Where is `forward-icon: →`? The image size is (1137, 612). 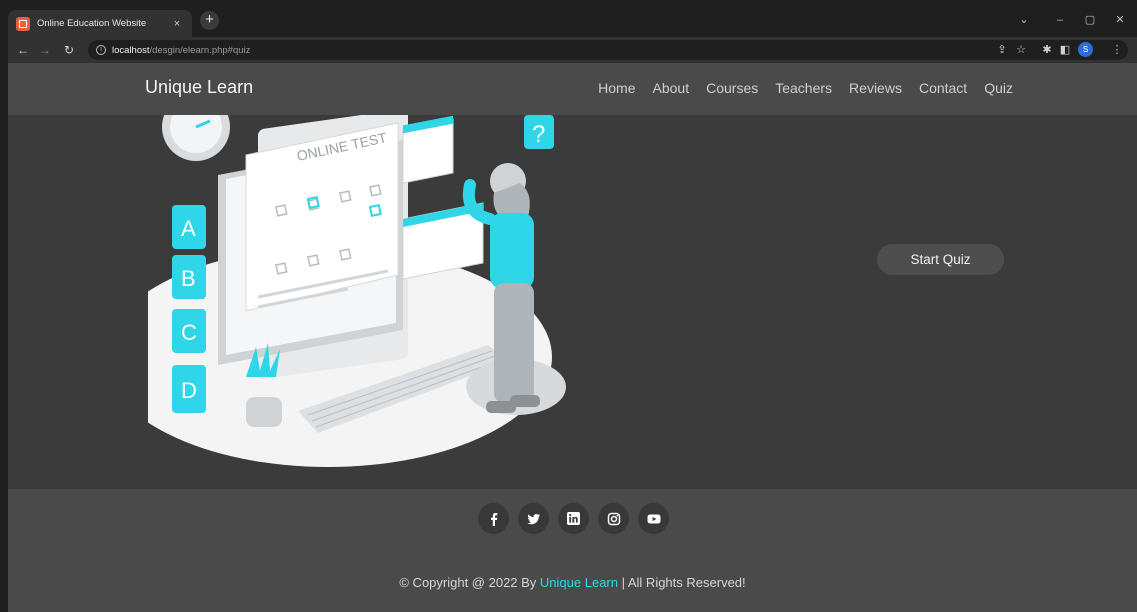 forward-icon: → is located at coordinates (45, 50).